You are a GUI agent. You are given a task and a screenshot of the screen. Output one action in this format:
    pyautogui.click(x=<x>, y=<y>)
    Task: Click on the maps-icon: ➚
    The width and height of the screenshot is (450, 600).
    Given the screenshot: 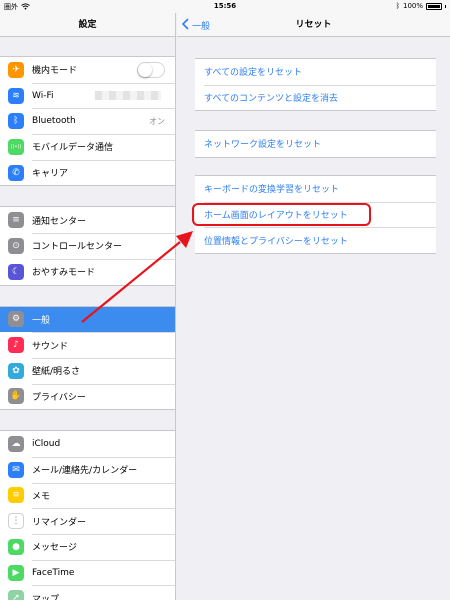 What is the action you would take?
    pyautogui.click(x=16, y=595)
    